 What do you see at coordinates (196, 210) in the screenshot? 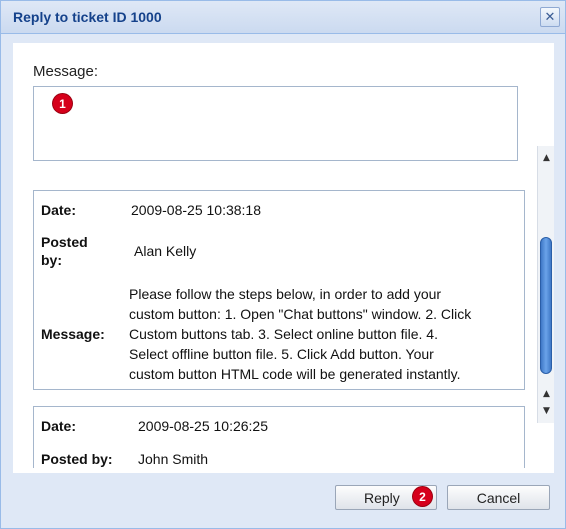
I see `date-value: 2009-08-25 10:38:18` at bounding box center [196, 210].